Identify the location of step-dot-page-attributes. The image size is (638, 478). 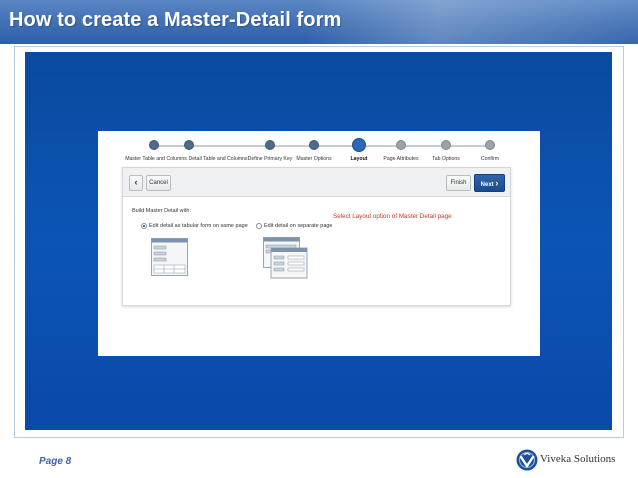
(401, 145).